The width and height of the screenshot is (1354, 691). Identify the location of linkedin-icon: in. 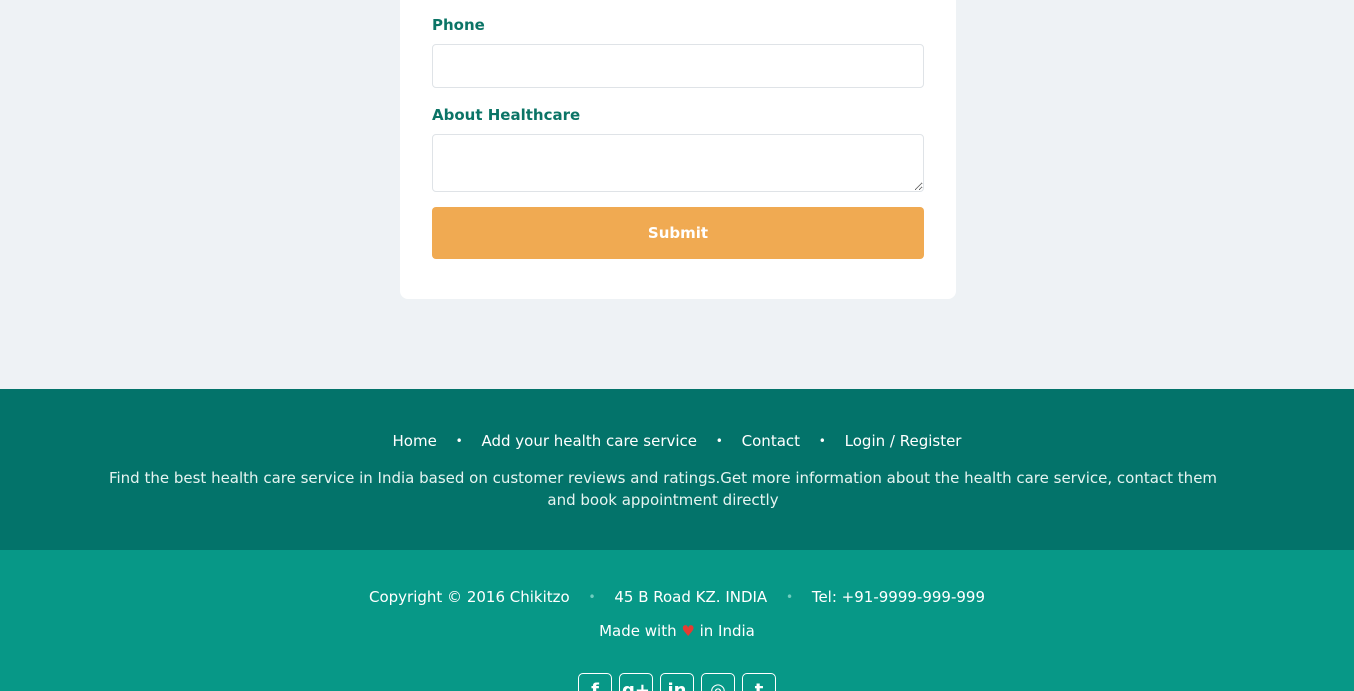
(677, 682).